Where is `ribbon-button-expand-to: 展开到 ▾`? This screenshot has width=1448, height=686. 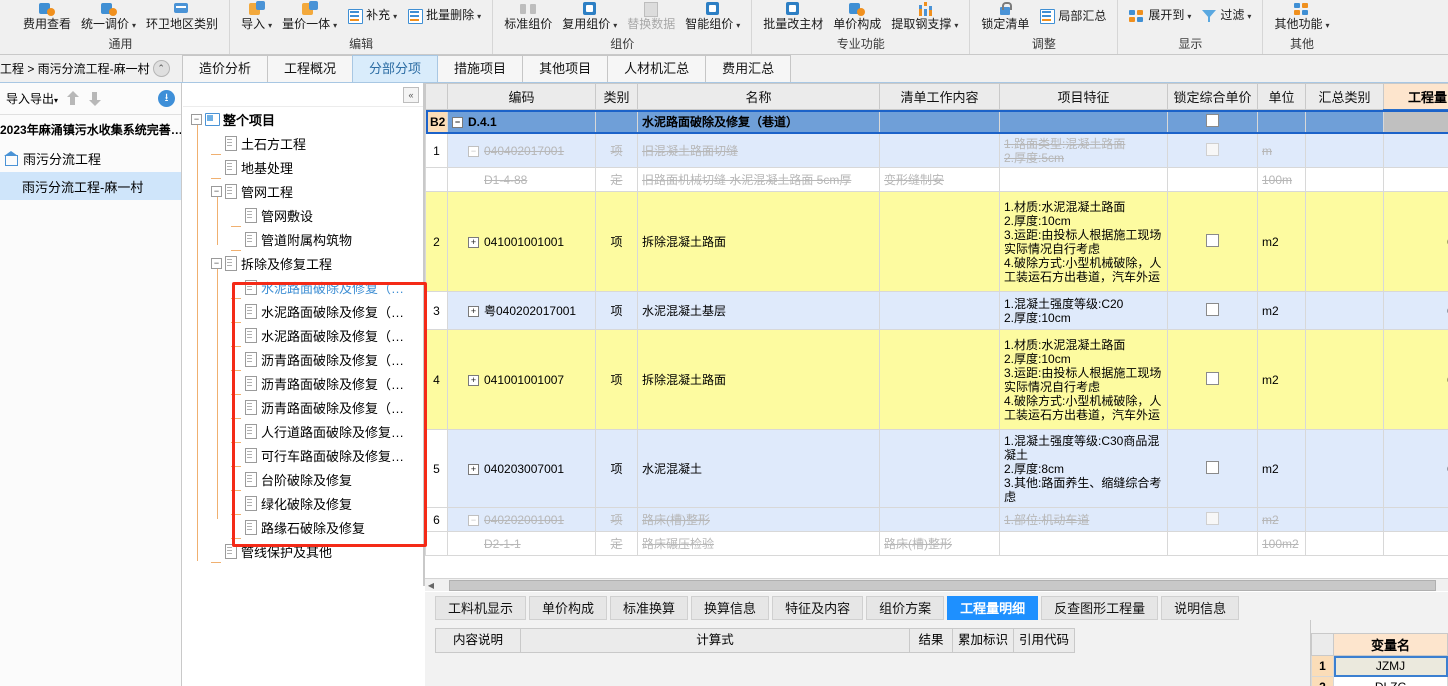
ribbon-button-expand-to: 展开到 ▾ is located at coordinates (1160, 12).